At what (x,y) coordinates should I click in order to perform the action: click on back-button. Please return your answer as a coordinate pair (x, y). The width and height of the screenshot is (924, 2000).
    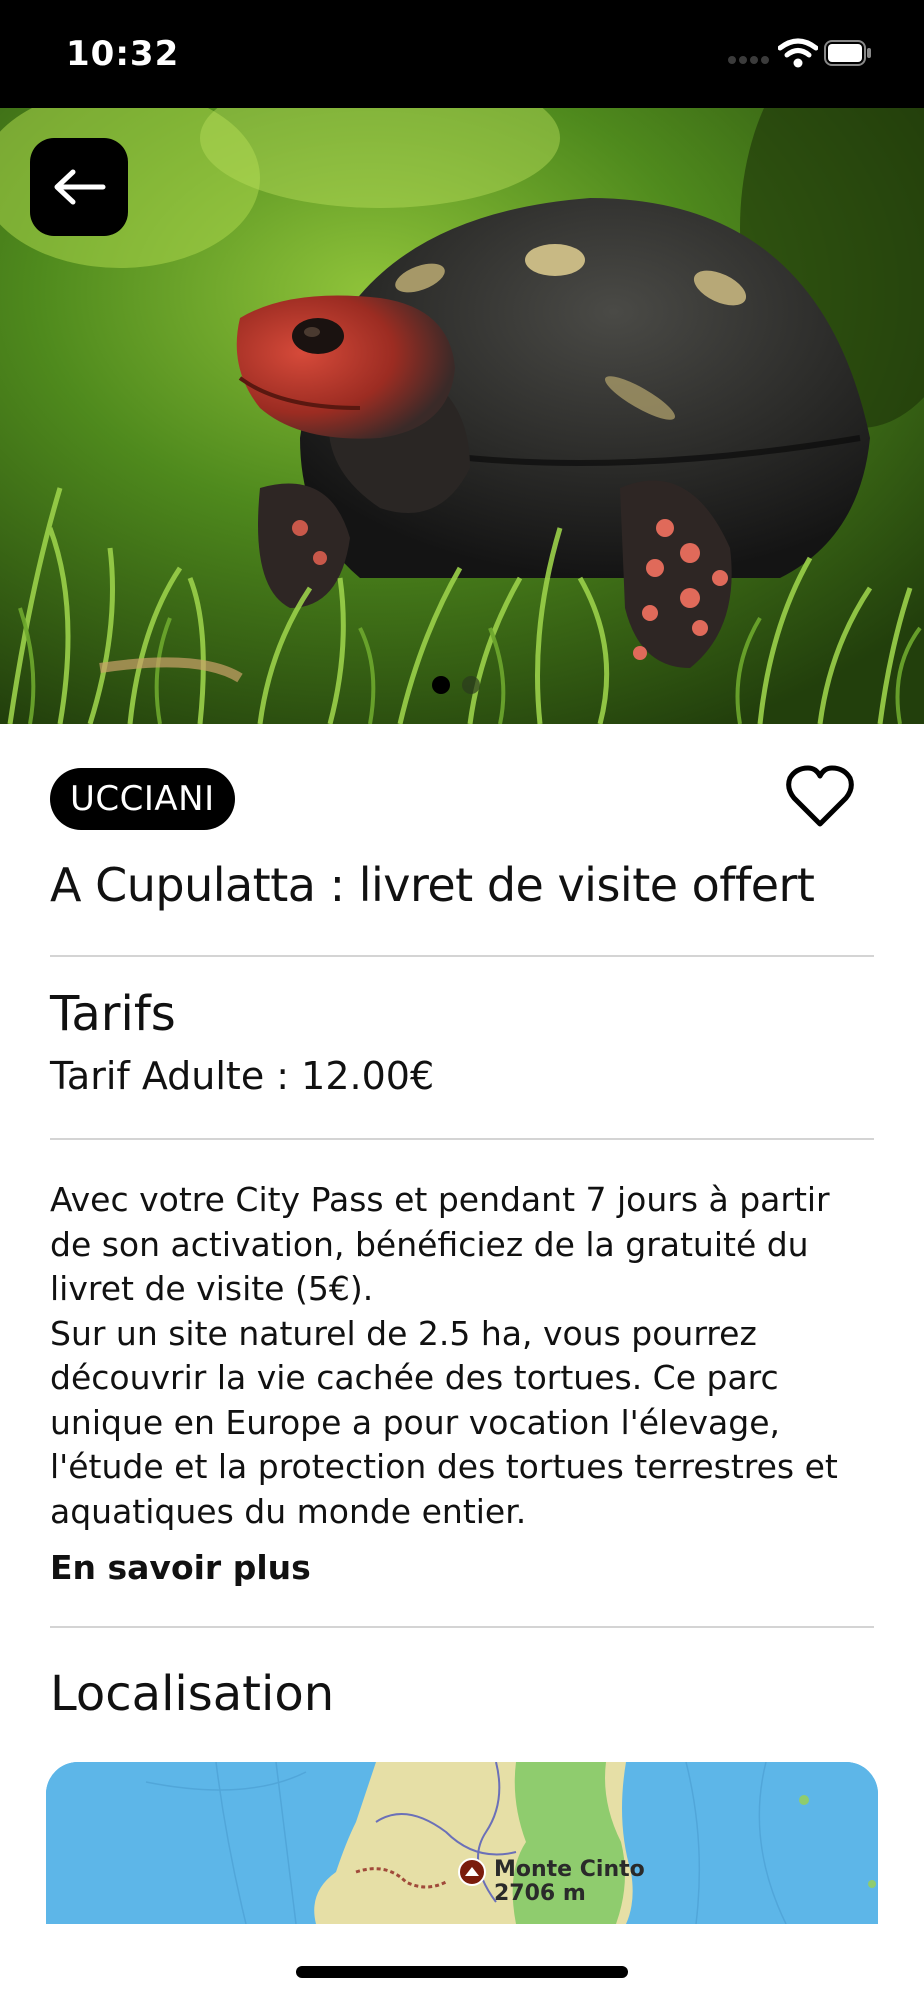
    Looking at the image, I should click on (79, 187).